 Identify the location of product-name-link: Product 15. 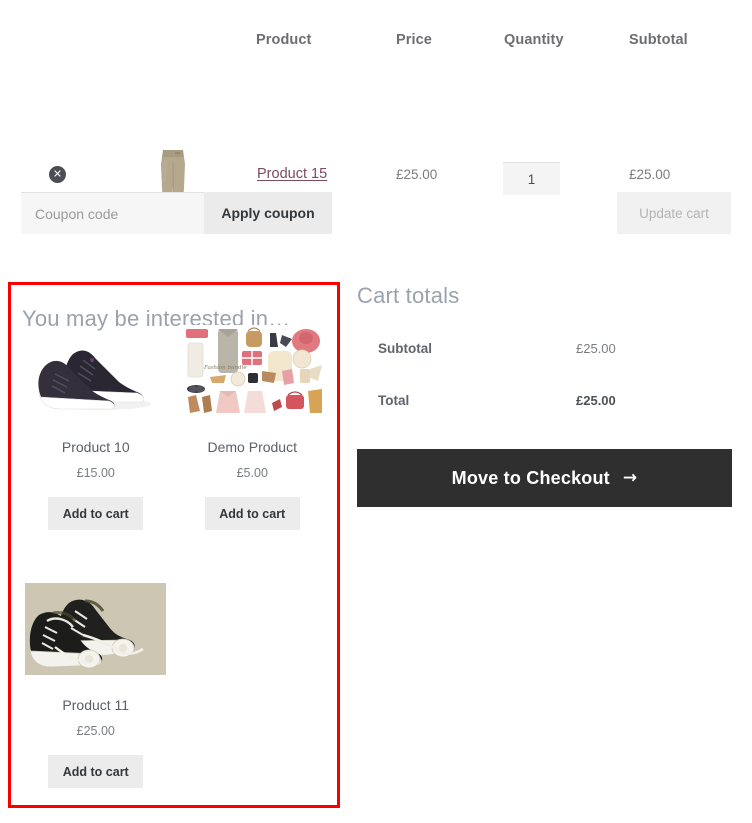
(292, 174).